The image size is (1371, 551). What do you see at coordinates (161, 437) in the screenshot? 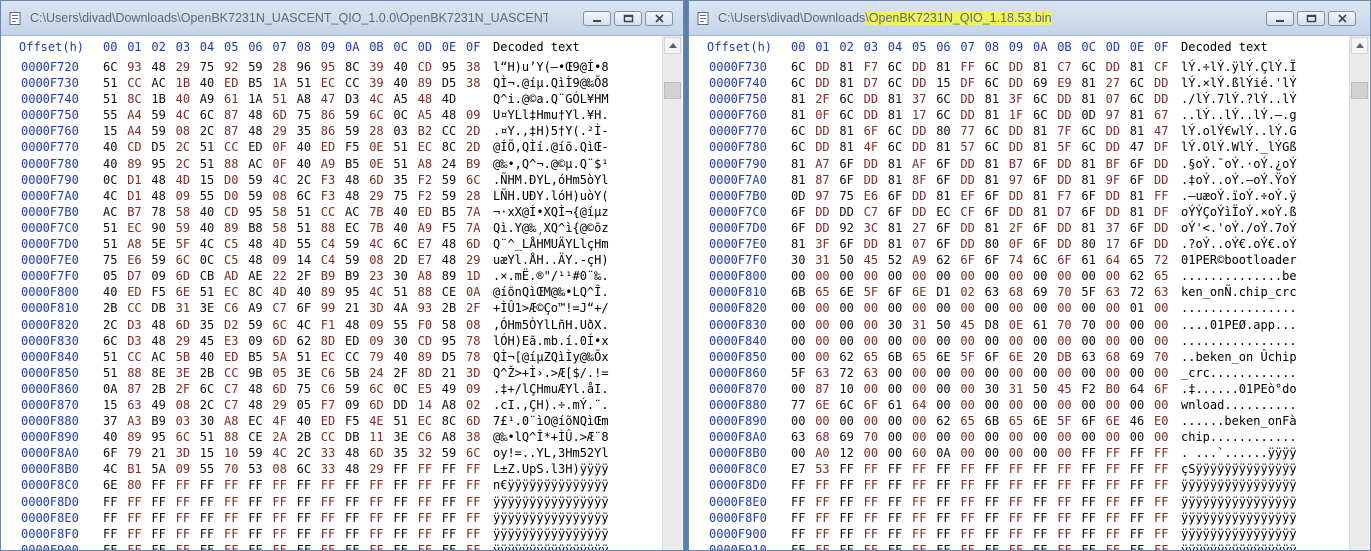
I see `hex-byte: 95` at bounding box center [161, 437].